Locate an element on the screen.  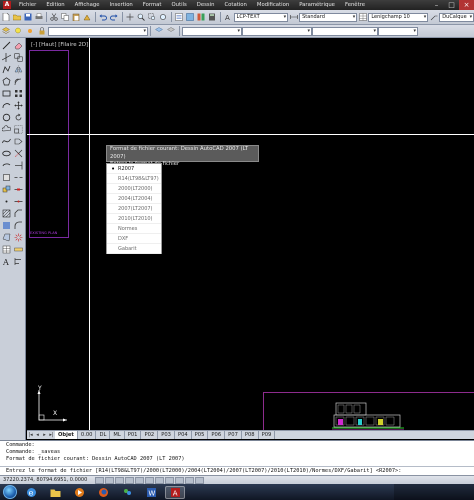
table-style-select: Lenigchamp 10 is located at coordinates (398, 17).